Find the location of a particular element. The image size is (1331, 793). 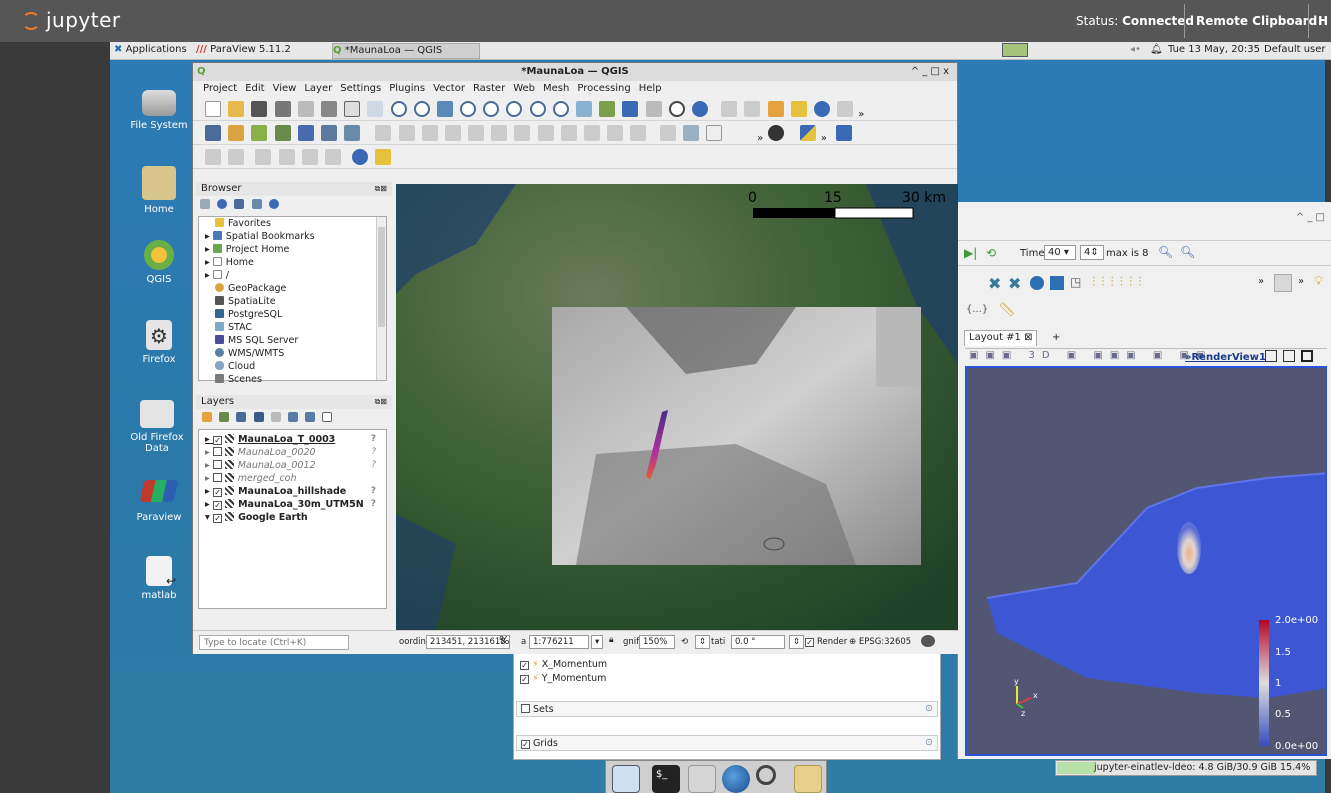

scale-dropdown: ▾ is located at coordinates (597, 642).